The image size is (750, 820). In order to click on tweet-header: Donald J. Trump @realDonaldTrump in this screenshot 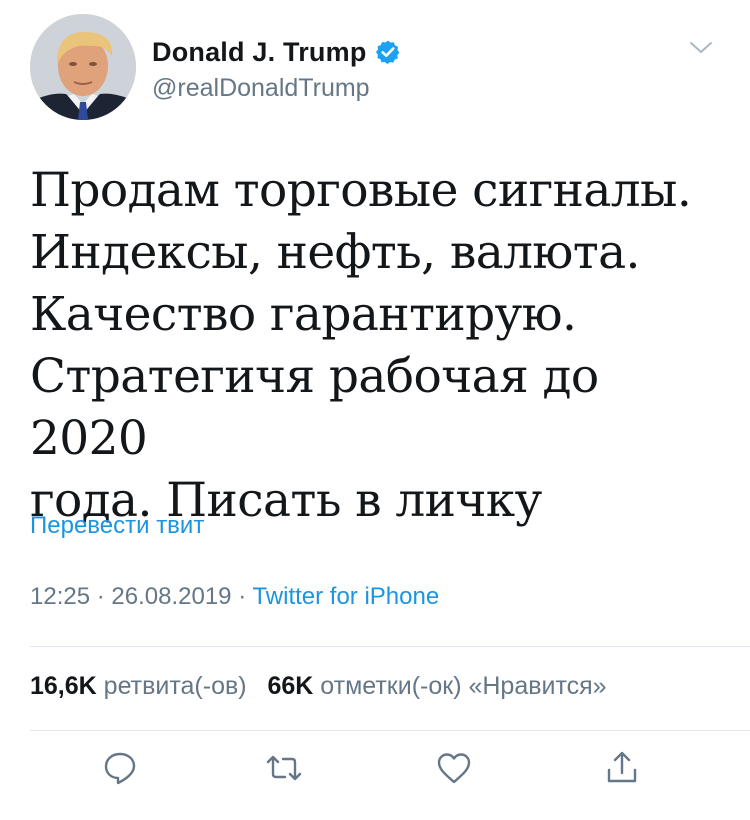, I will do `click(375, 67)`.